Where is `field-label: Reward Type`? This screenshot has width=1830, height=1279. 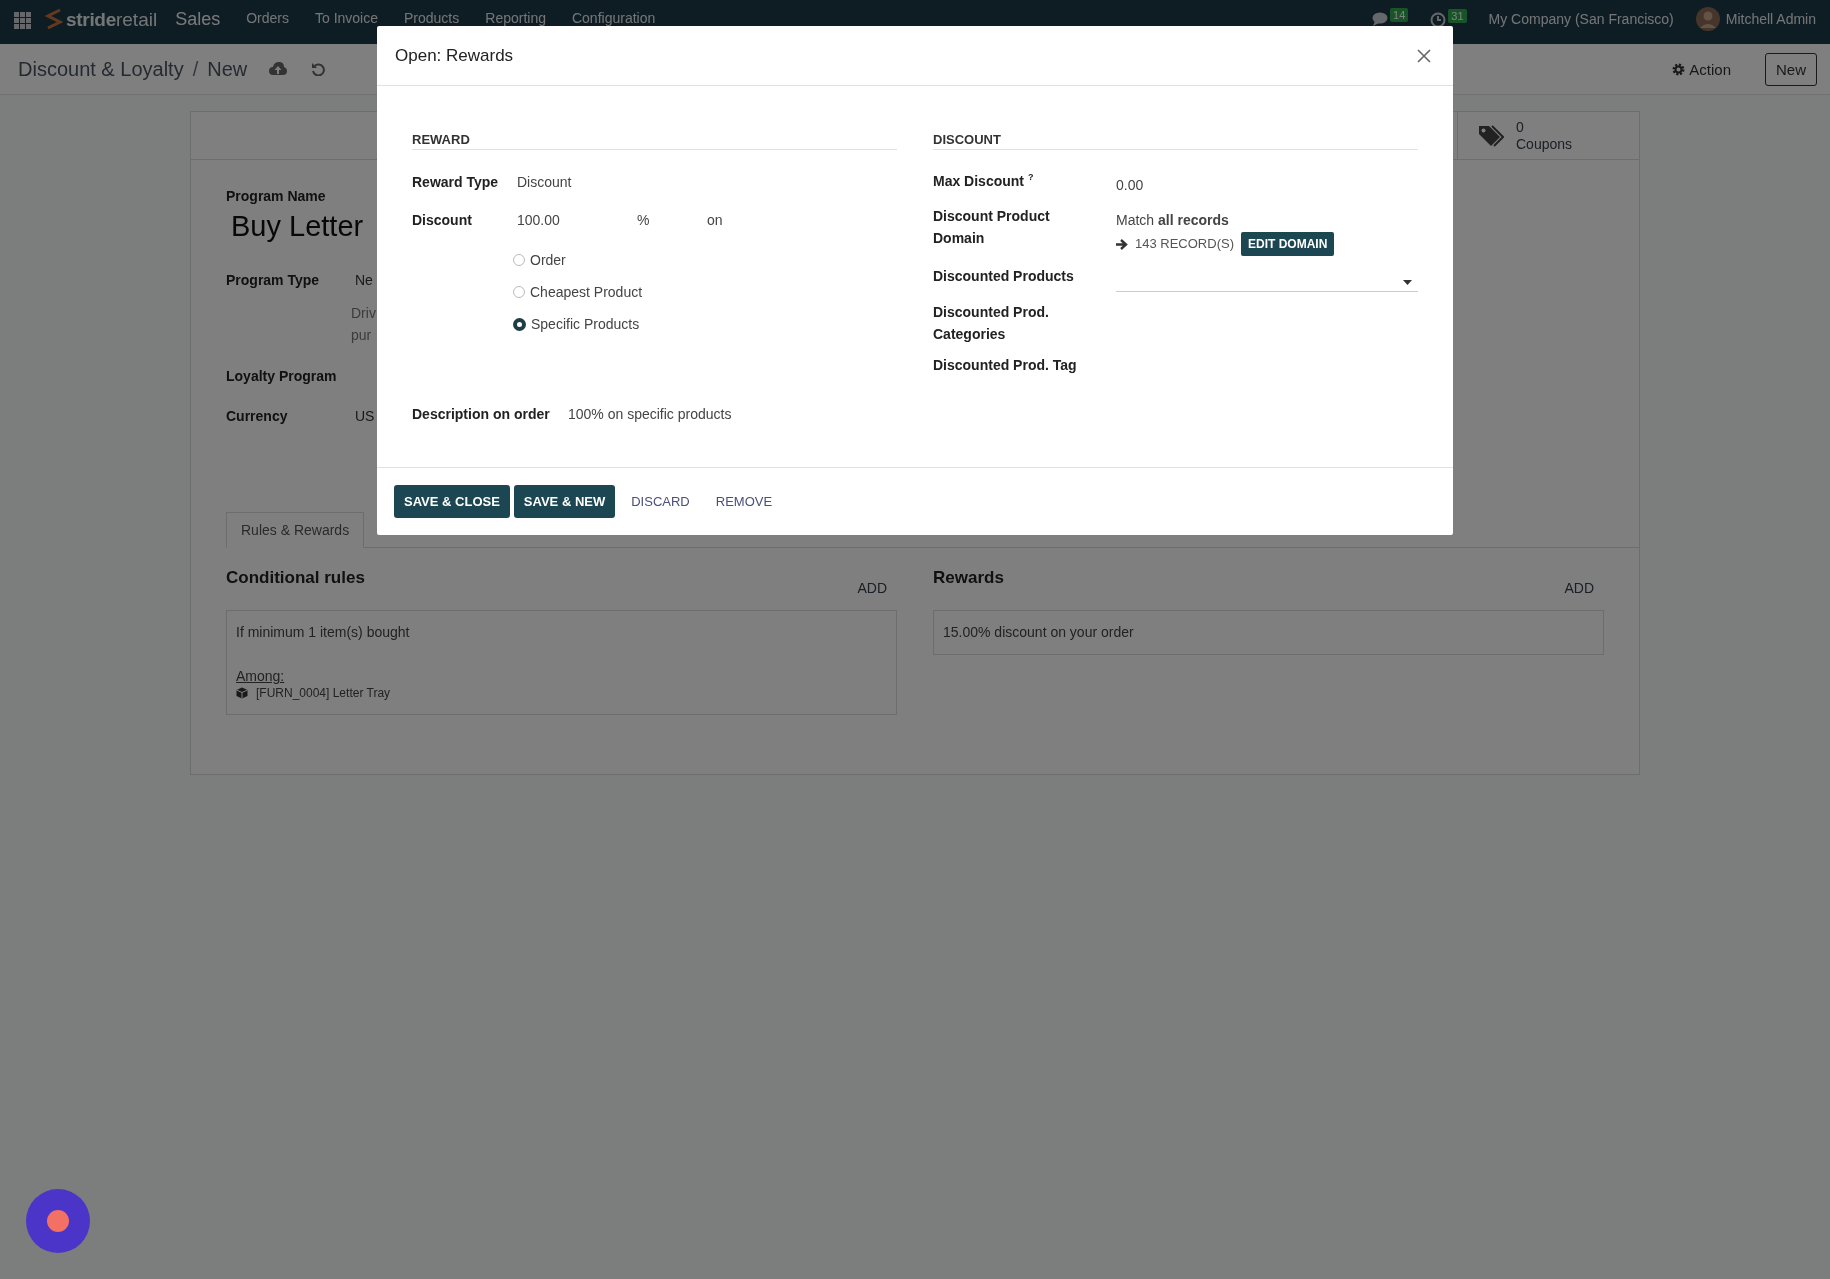
field-label: Reward Type is located at coordinates (456, 182).